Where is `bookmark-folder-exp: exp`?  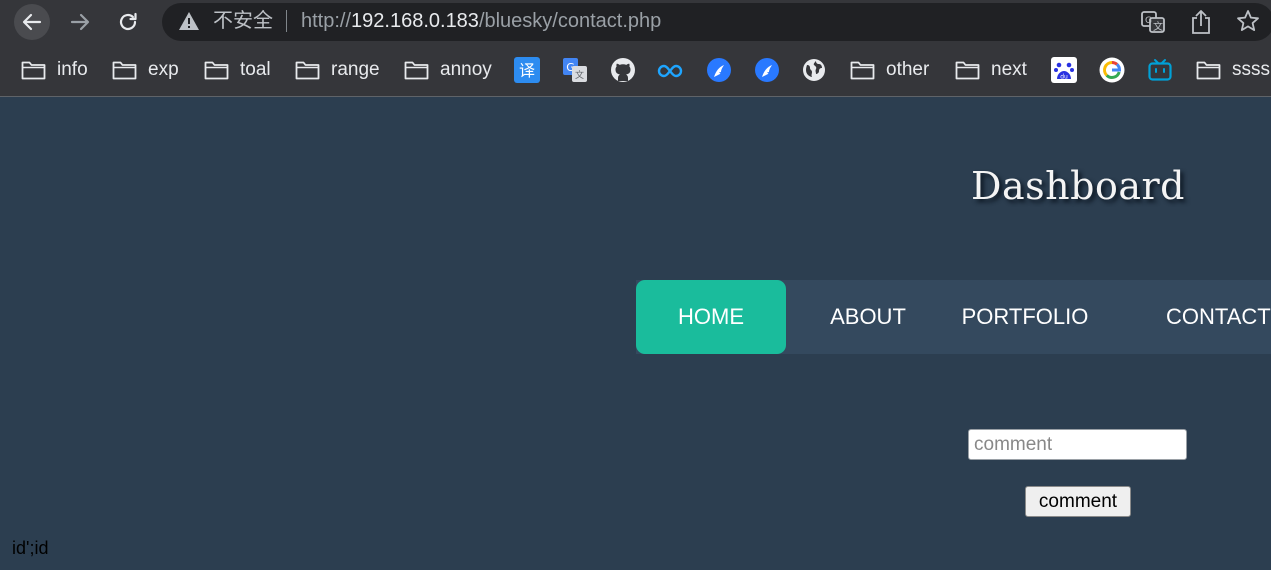
bookmark-folder-exp: exp is located at coordinates (145, 70).